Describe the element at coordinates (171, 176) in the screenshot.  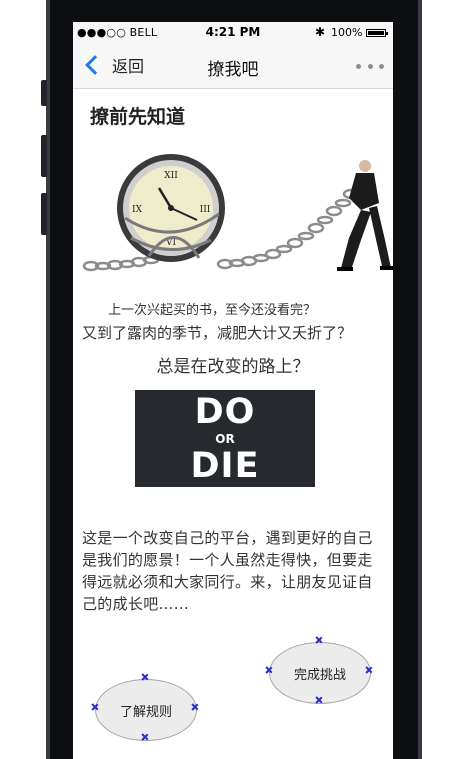
I see `svg-text: XII` at that location.